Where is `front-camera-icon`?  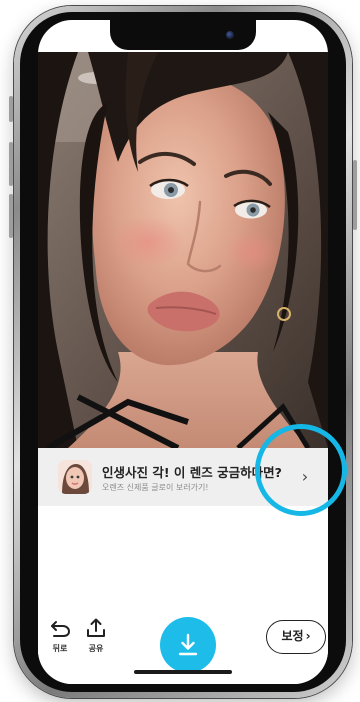 front-camera-icon is located at coordinates (230, 35).